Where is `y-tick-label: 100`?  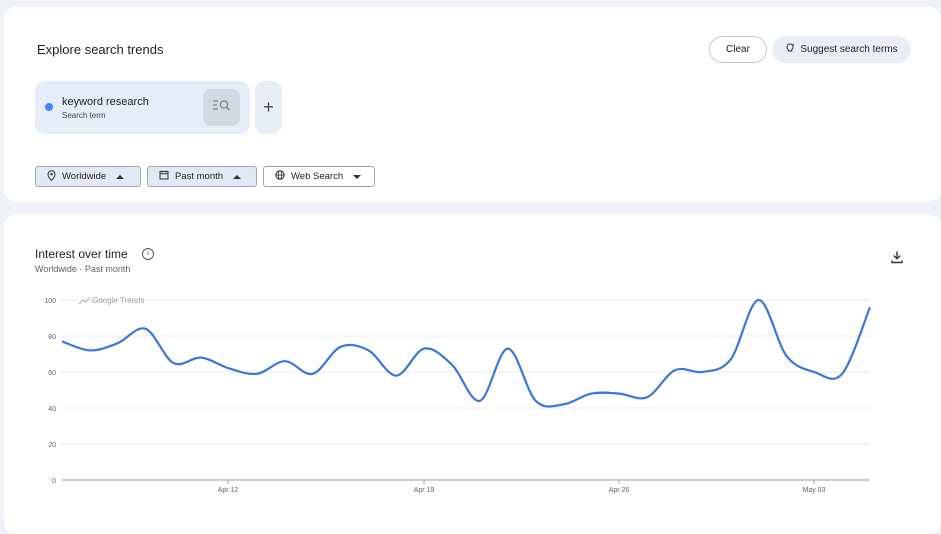
y-tick-label: 100 is located at coordinates (50, 301).